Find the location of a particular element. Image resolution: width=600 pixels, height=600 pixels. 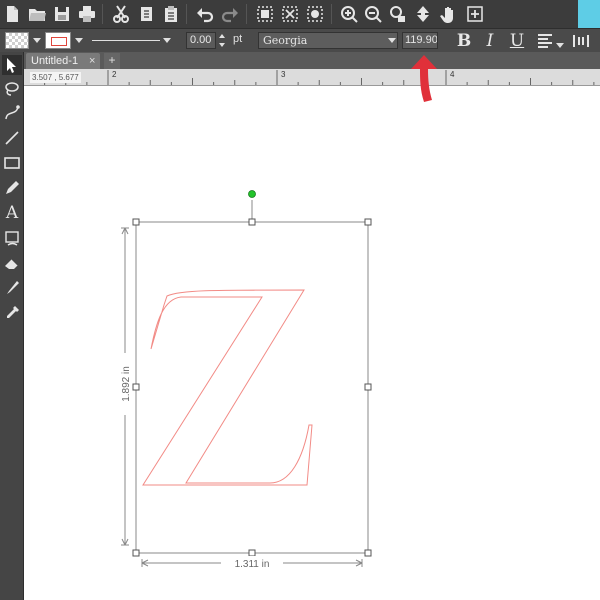

group-icon is located at coordinates (265, 14).